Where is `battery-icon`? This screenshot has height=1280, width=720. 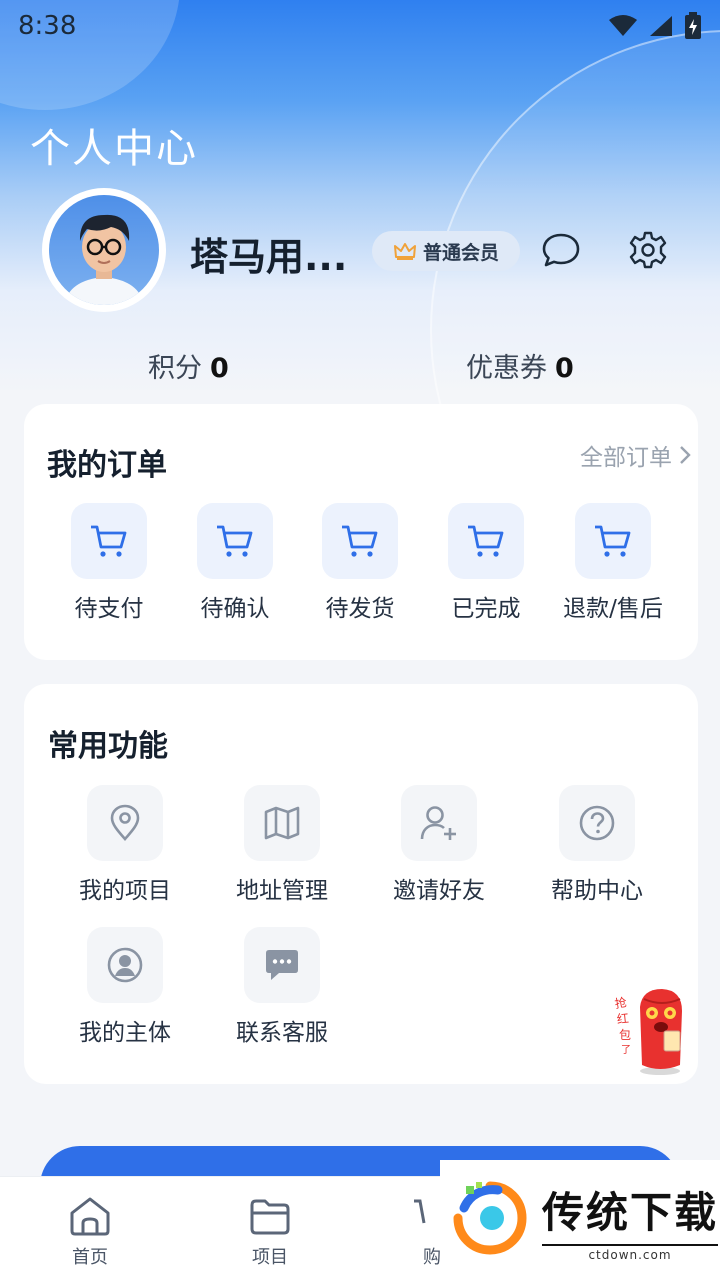
battery-icon is located at coordinates (693, 25).